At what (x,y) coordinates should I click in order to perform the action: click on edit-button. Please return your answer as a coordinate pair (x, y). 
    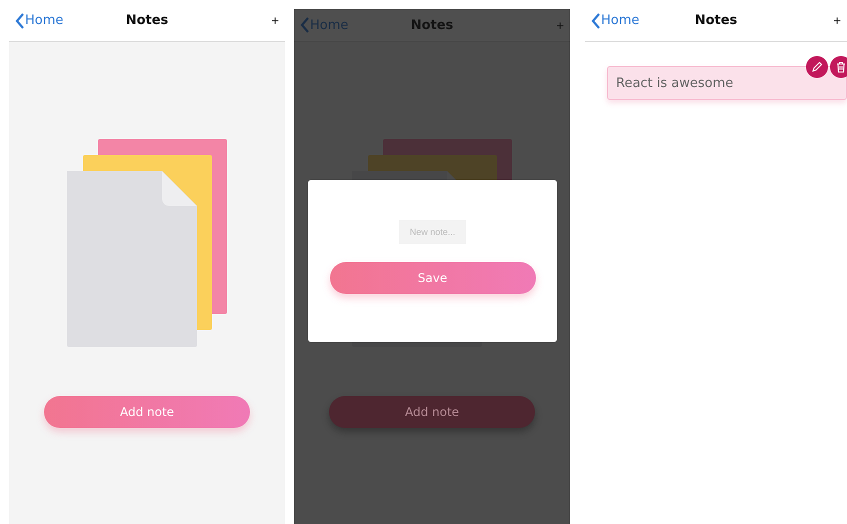
    Looking at the image, I should click on (817, 67).